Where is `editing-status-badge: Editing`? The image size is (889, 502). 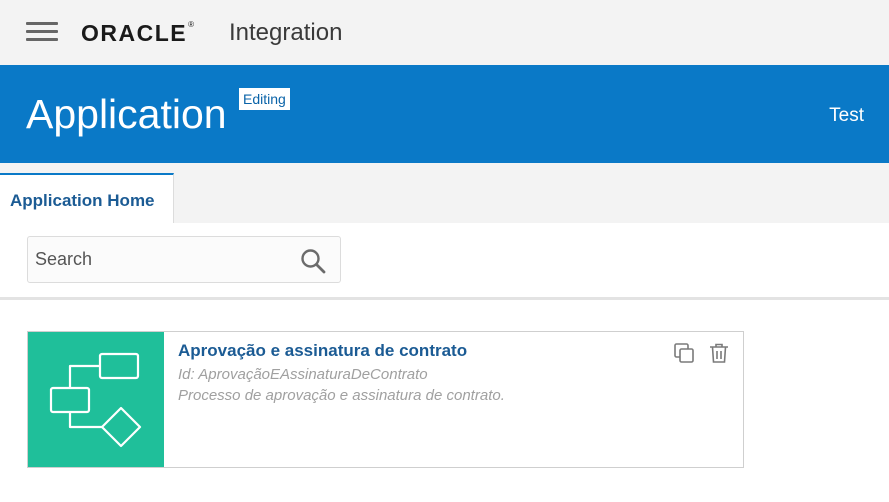
editing-status-badge: Editing is located at coordinates (264, 99).